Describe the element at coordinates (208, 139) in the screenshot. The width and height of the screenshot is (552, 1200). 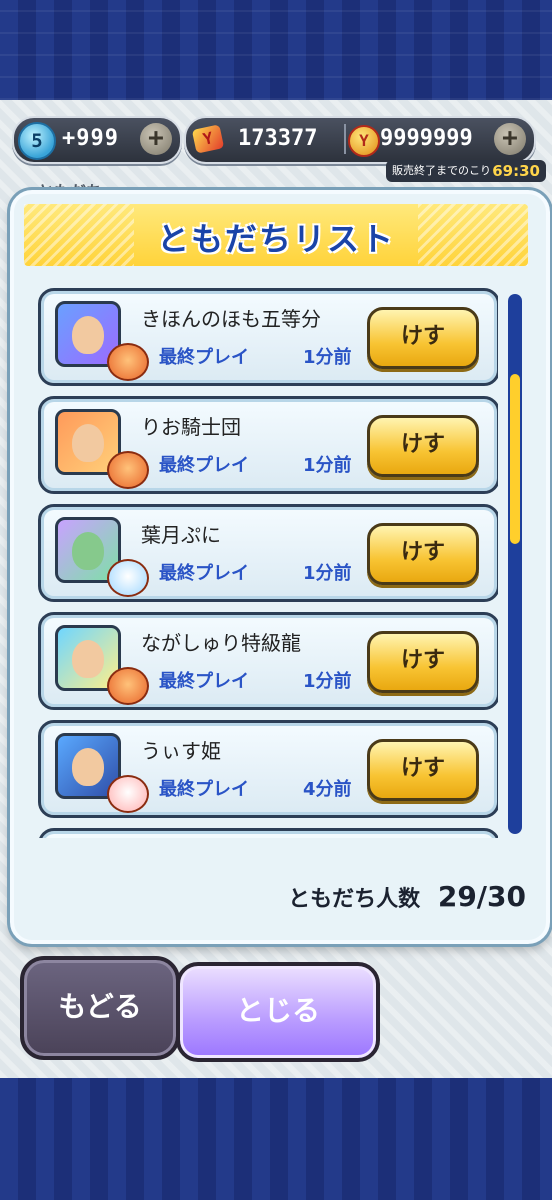
I see `ticket-icon: Y` at that location.